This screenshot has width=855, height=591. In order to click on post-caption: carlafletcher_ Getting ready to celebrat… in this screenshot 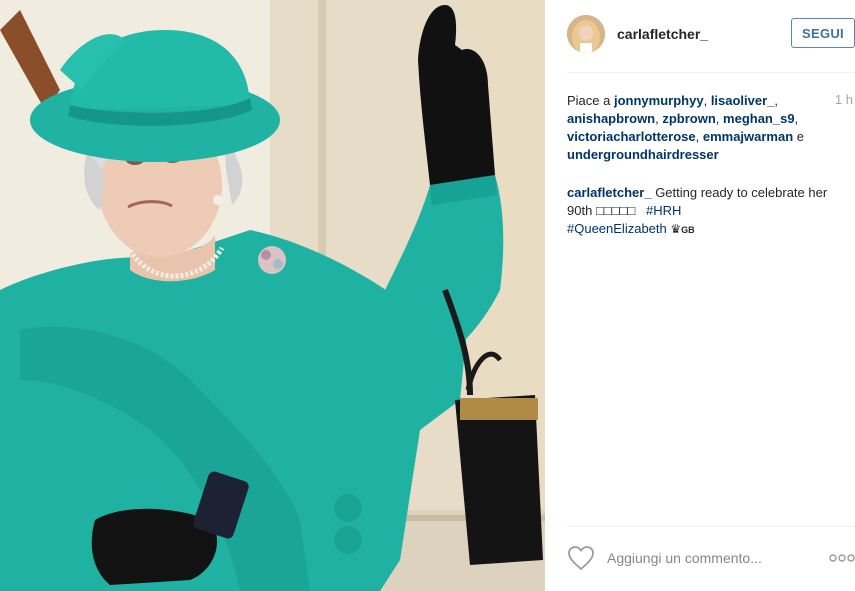, I will do `click(707, 211)`.